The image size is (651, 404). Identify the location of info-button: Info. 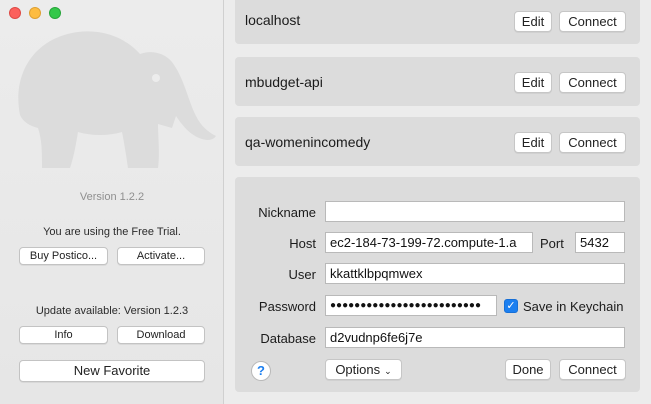
(63, 335).